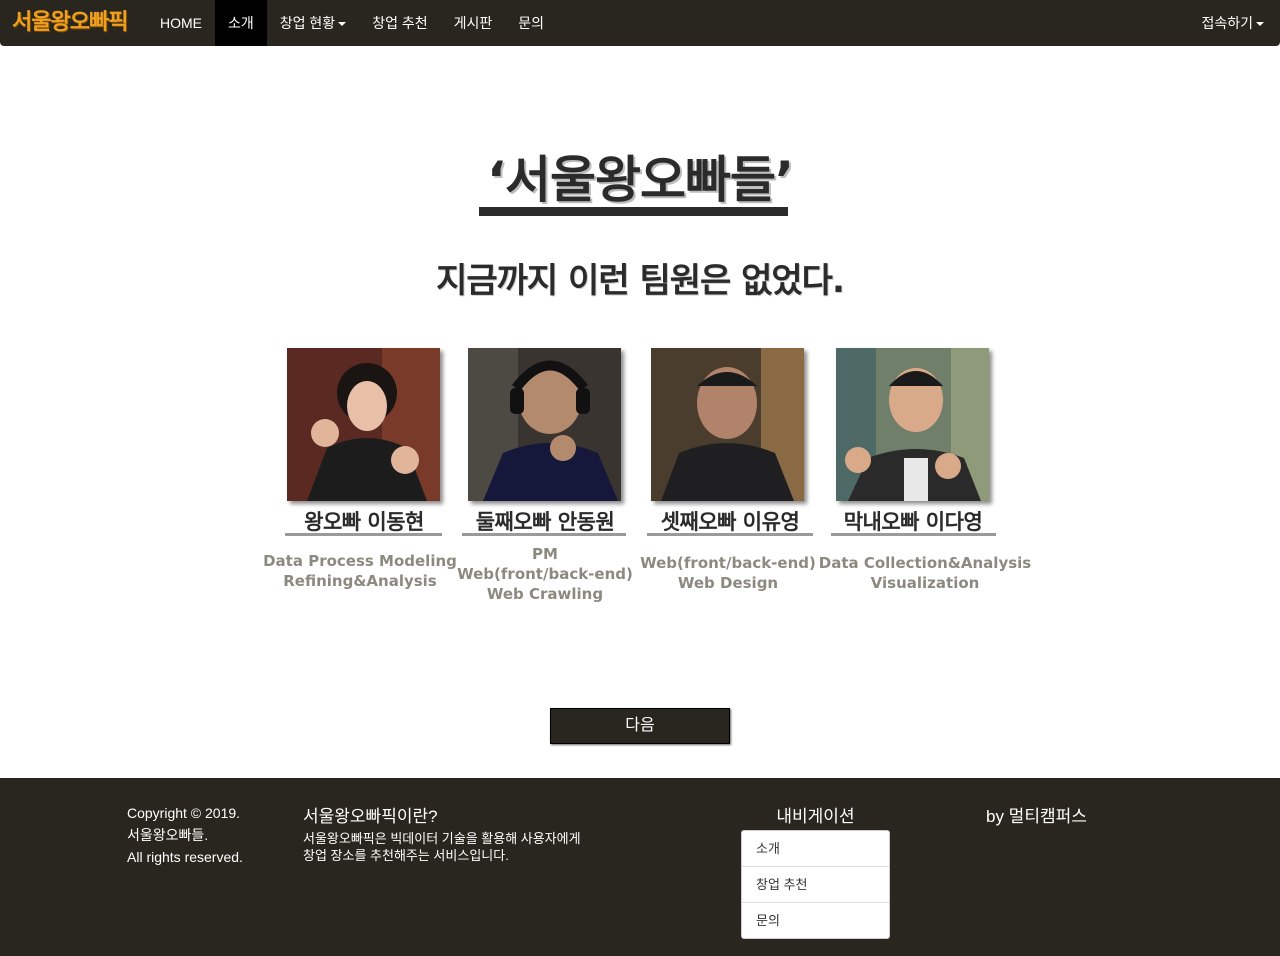  I want to click on nav-startup-status: 창업 현황, so click(313, 23).